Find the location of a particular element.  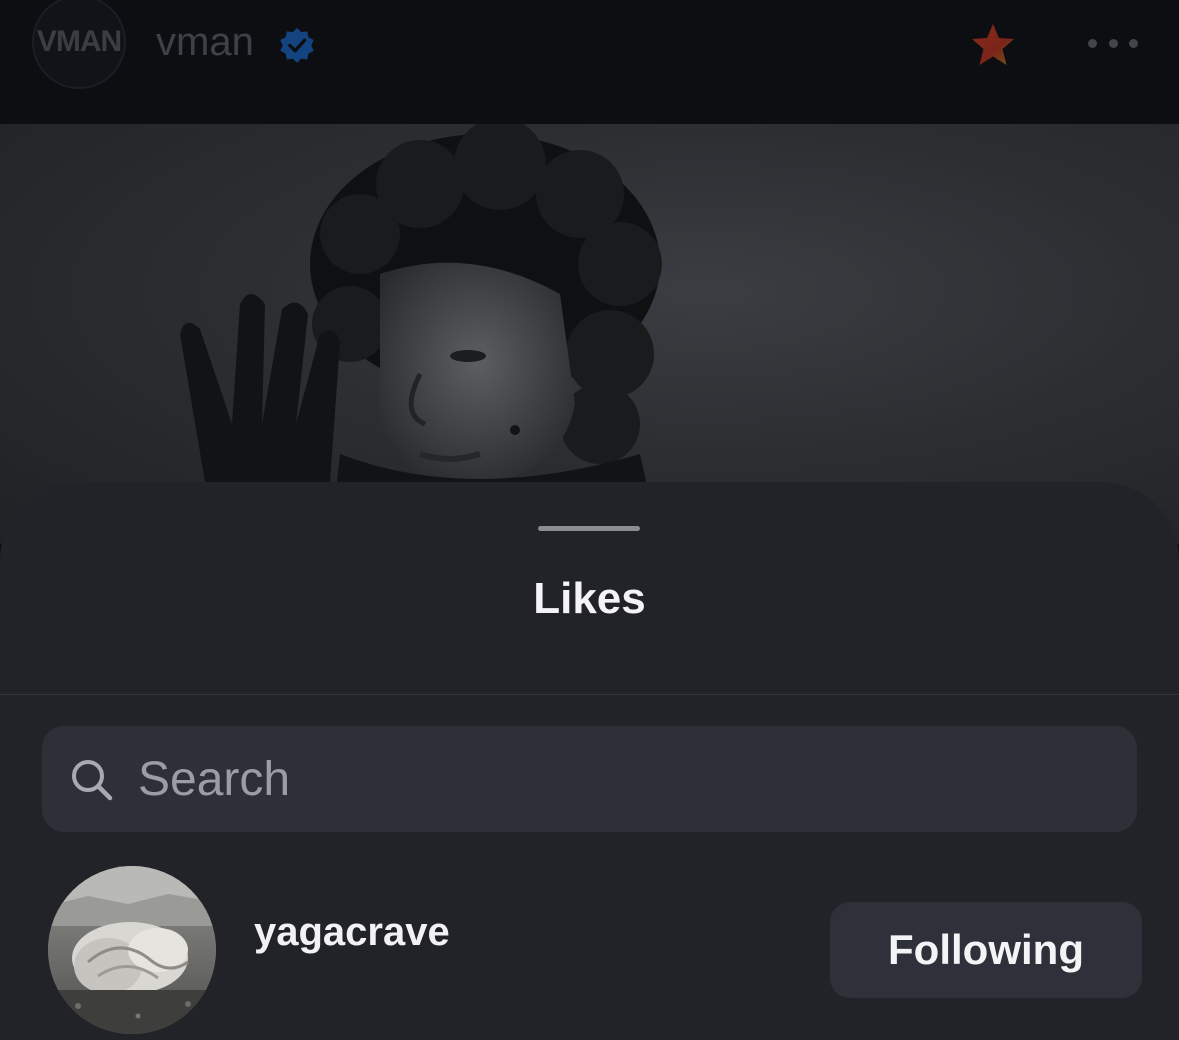

search-icon is located at coordinates (92, 780).